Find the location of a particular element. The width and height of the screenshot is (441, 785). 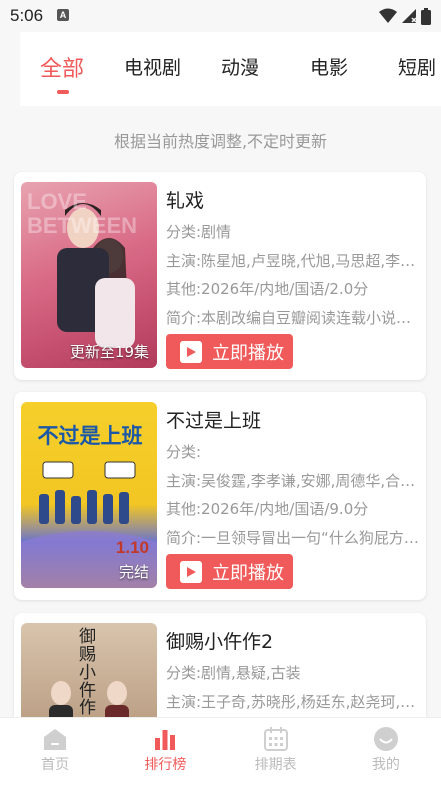

active-tab-indicator is located at coordinates (63, 92).